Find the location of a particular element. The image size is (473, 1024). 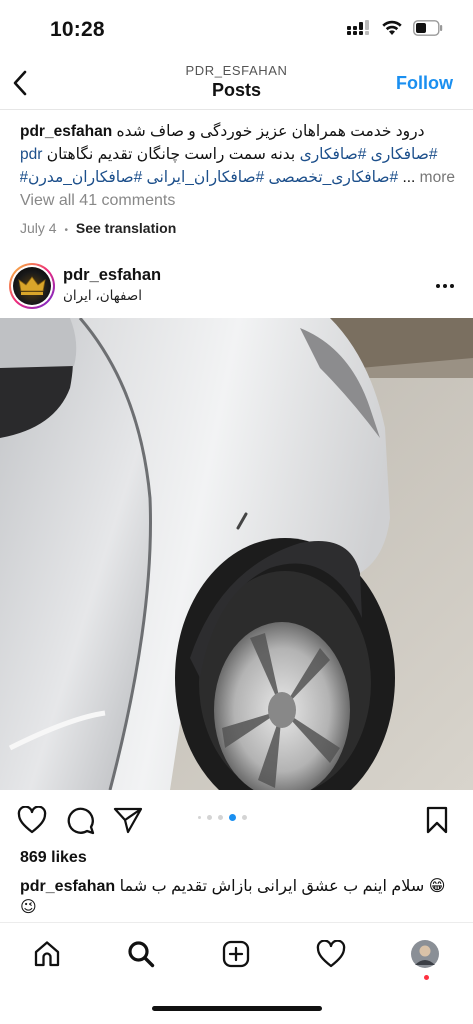

comment-emoji: 😁 is located at coordinates (437, 886).